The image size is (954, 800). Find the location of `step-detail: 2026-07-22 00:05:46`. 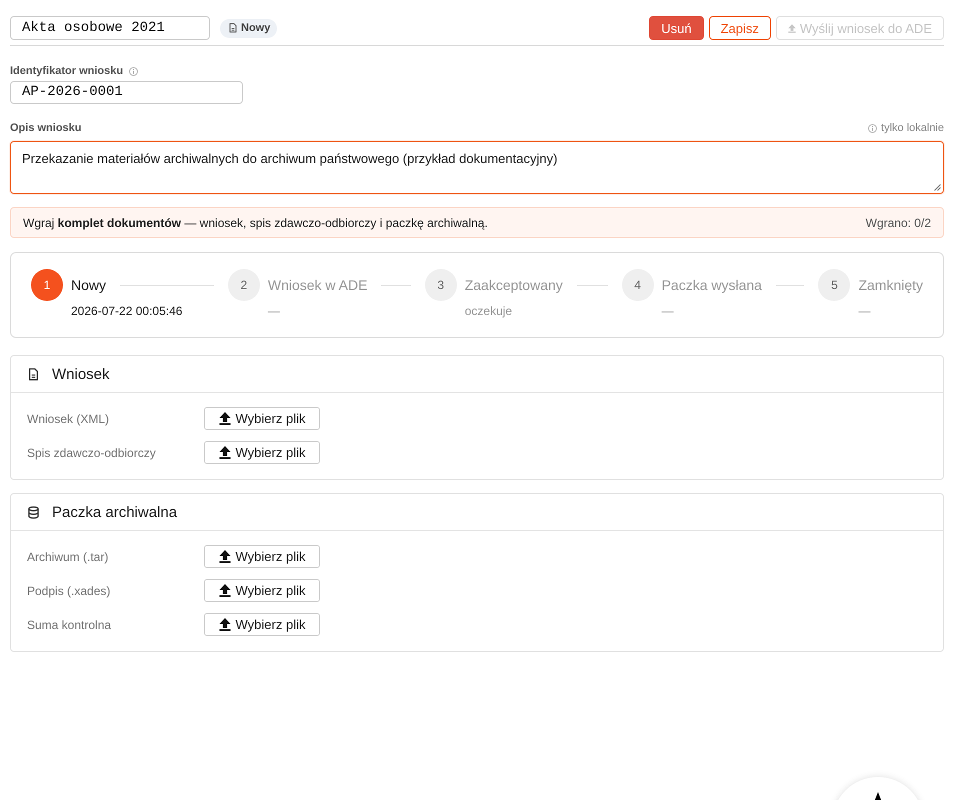

step-detail: 2026-07-22 00:05:46 is located at coordinates (126, 311).